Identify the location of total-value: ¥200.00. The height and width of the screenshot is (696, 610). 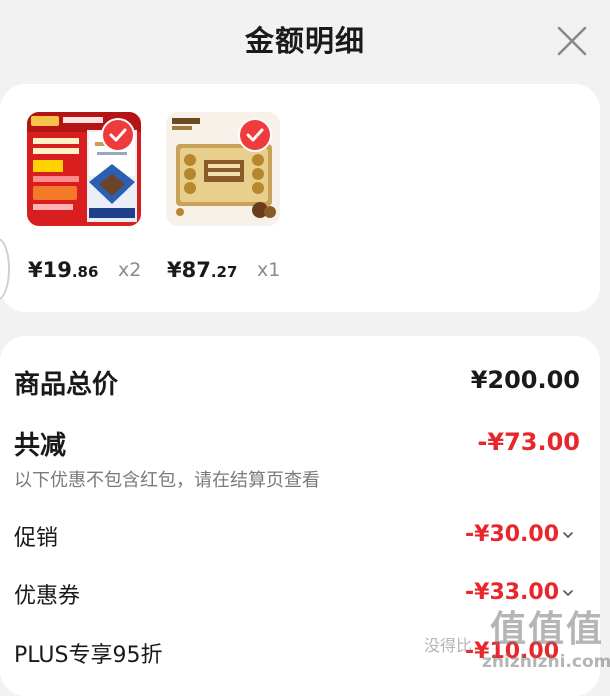
(525, 380).